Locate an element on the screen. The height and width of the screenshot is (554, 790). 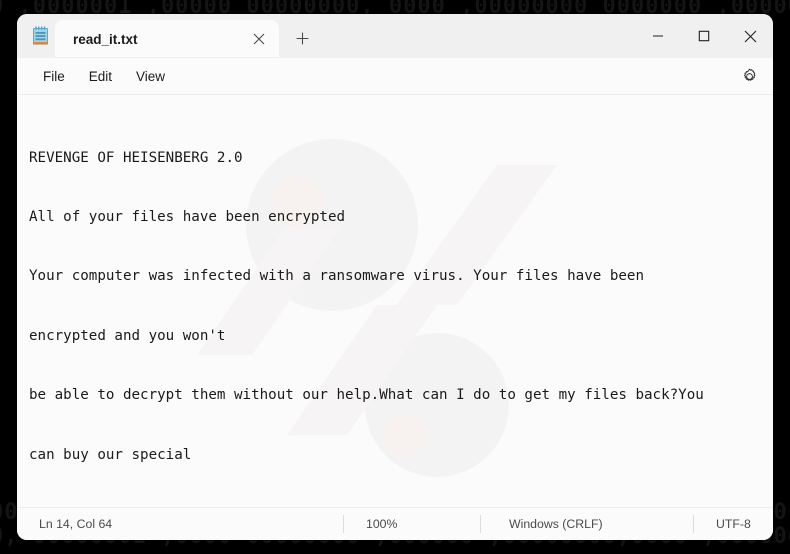
status-encoding: UTF-8 is located at coordinates (733, 524).